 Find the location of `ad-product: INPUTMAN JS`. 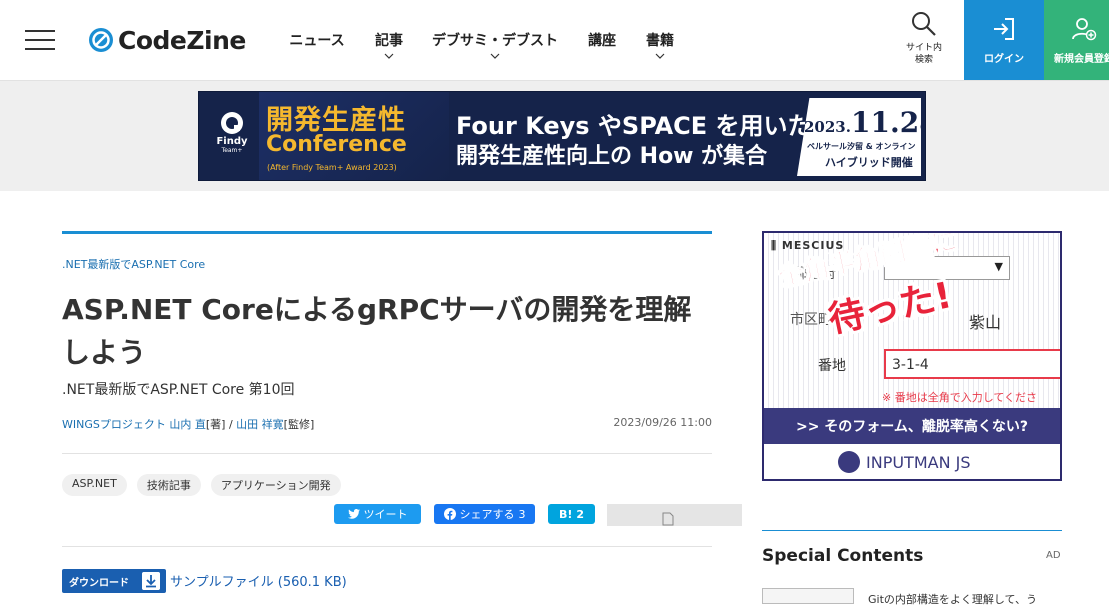

ad-product: INPUTMAN JS is located at coordinates (904, 462).